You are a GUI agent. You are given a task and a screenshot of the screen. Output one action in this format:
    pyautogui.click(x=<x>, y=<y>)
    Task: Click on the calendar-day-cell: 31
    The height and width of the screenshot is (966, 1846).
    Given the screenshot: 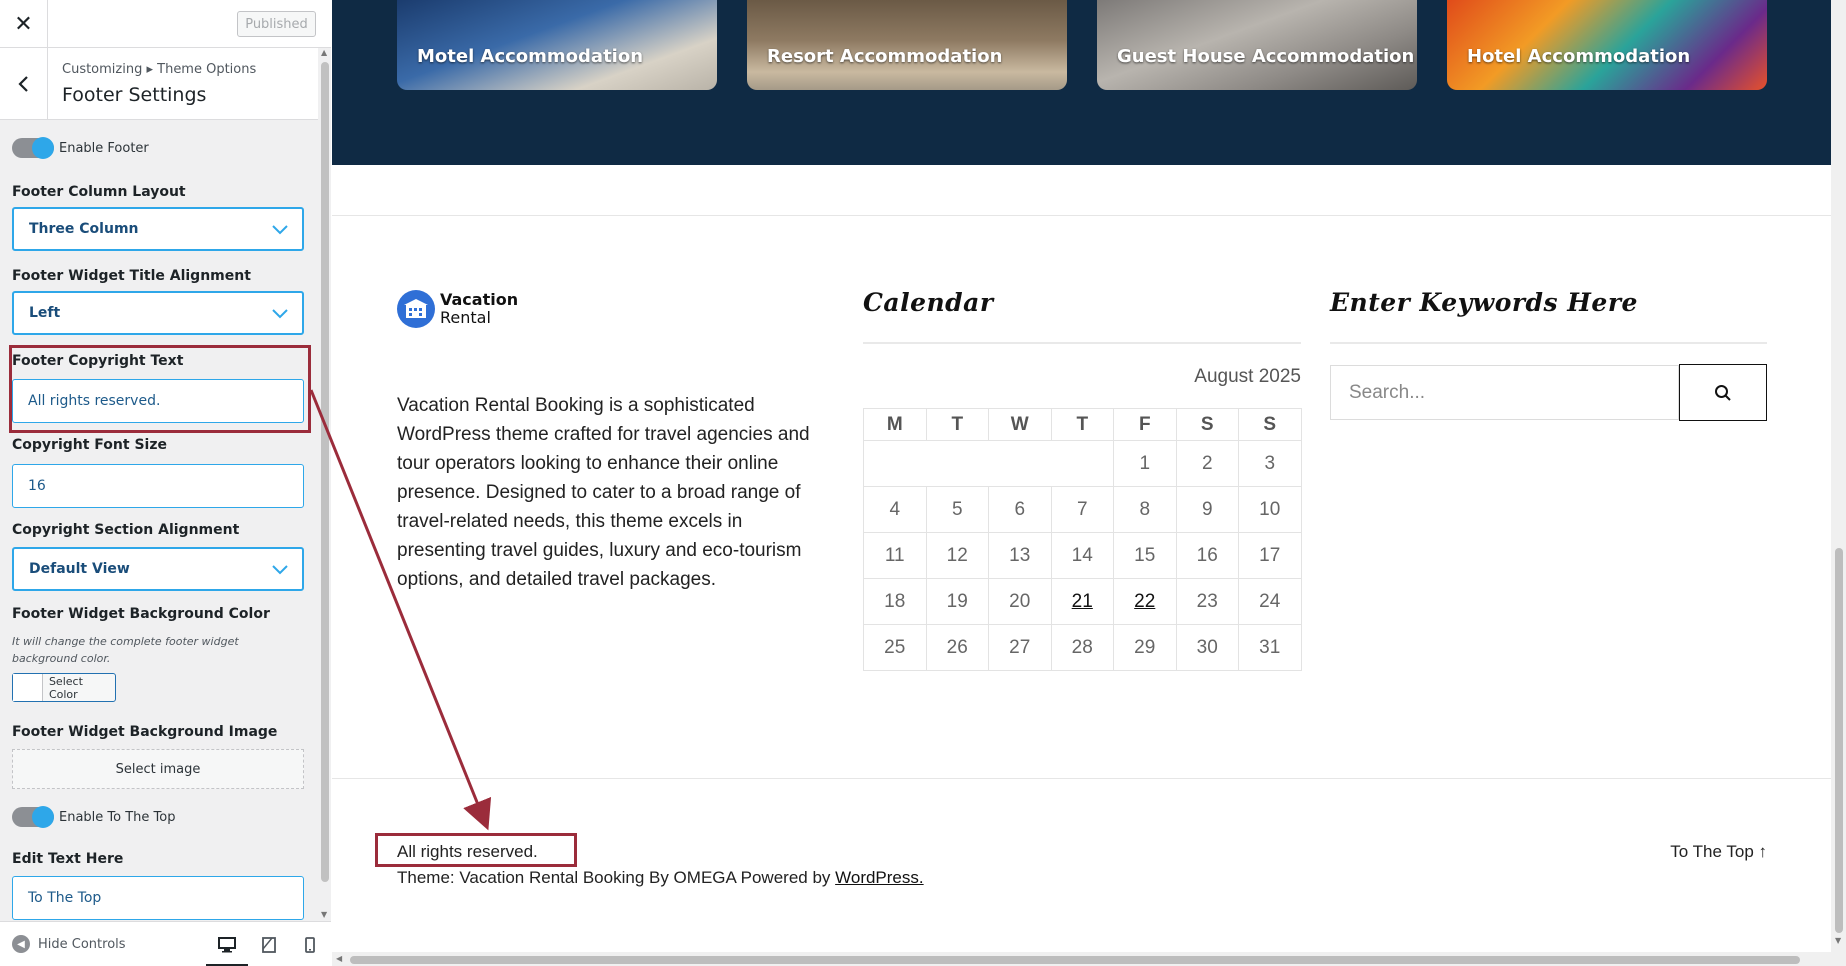 What is the action you would take?
    pyautogui.click(x=1270, y=647)
    